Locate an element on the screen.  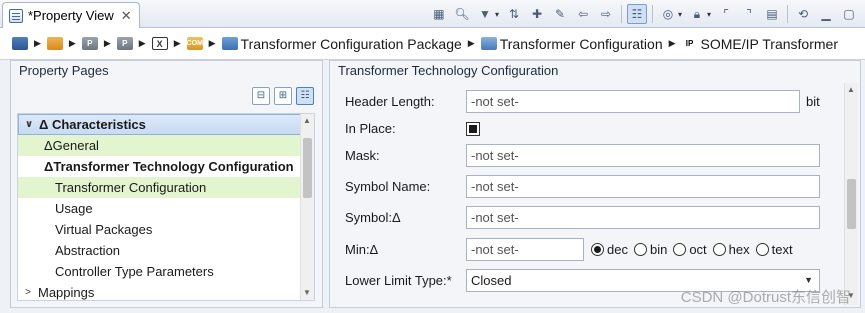
form-scrollbar-thumb is located at coordinates (851, 204).